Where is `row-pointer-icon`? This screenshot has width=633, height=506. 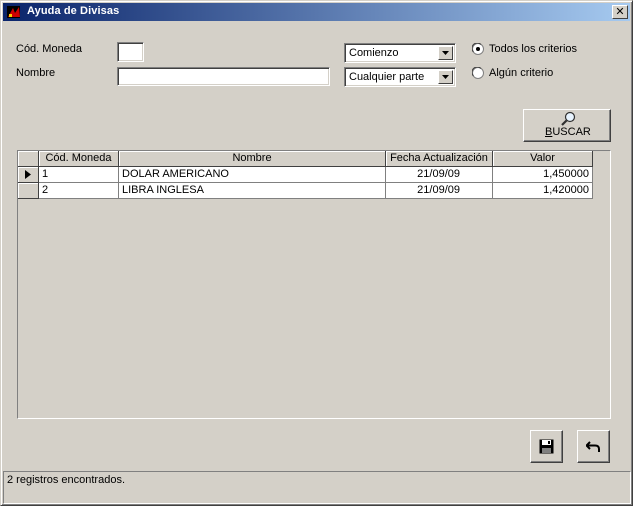
row-pointer-icon is located at coordinates (28, 174).